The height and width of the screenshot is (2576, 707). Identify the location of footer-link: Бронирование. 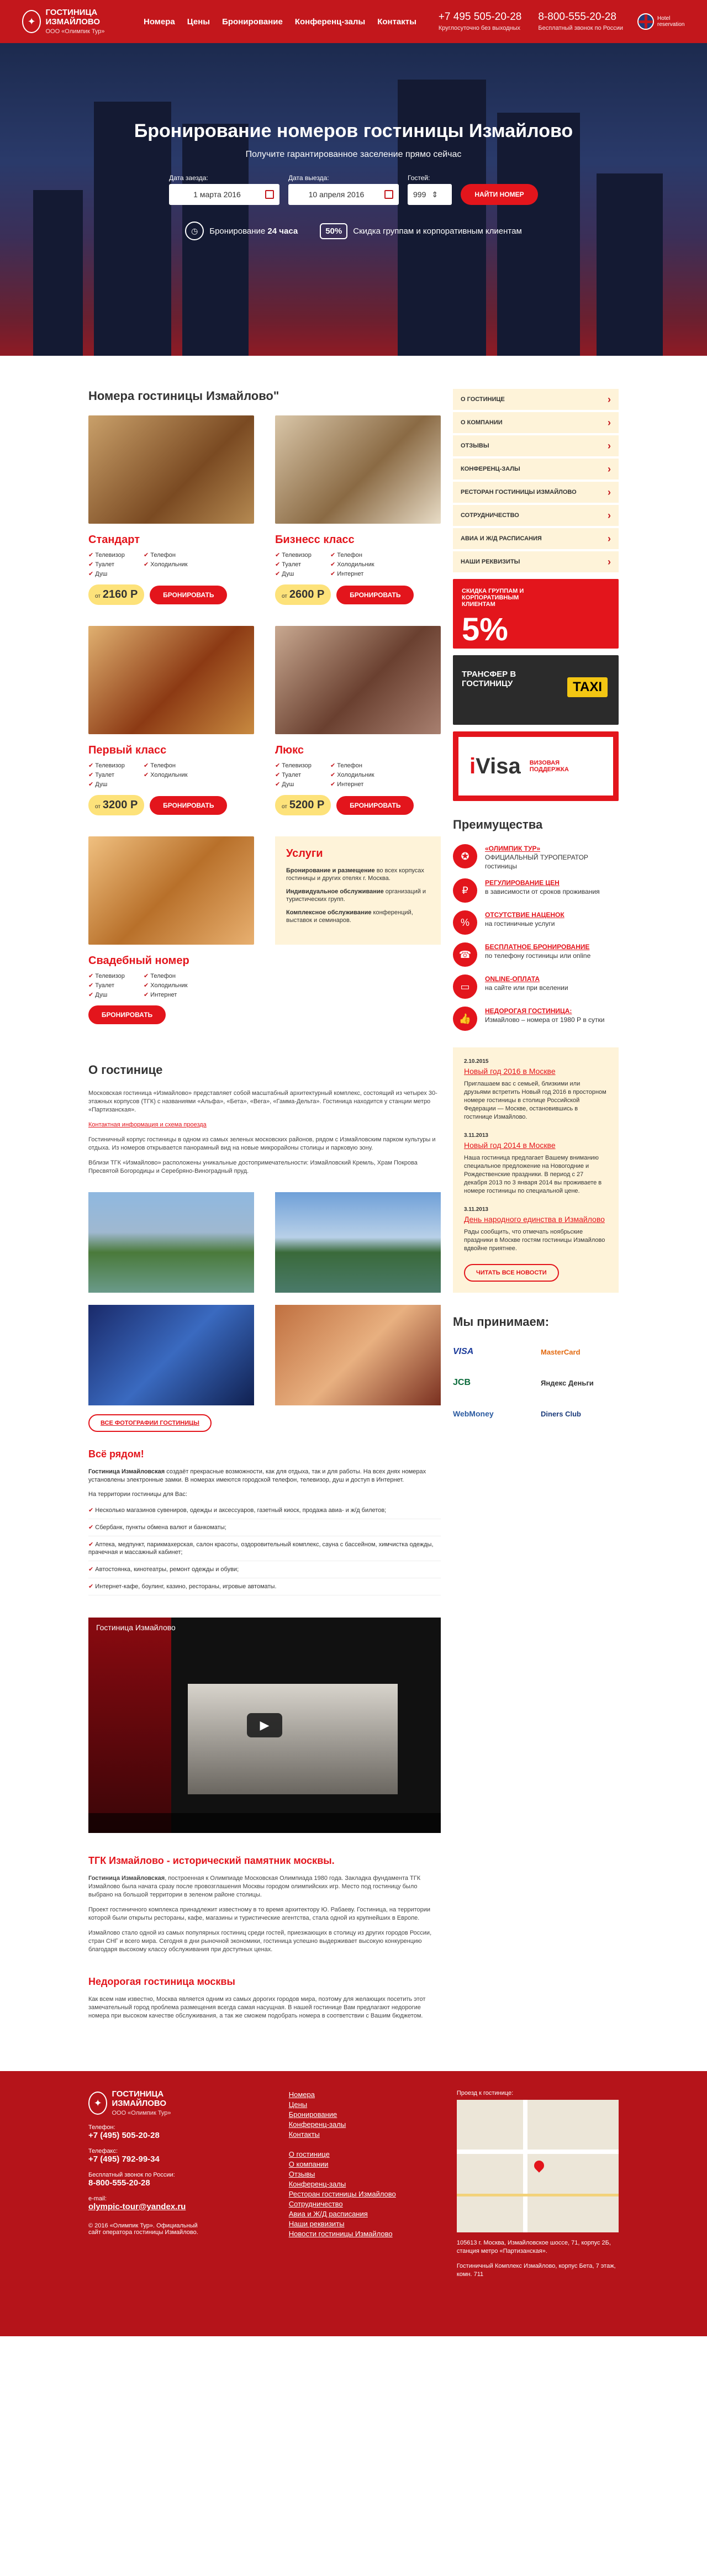
(359, 2115).